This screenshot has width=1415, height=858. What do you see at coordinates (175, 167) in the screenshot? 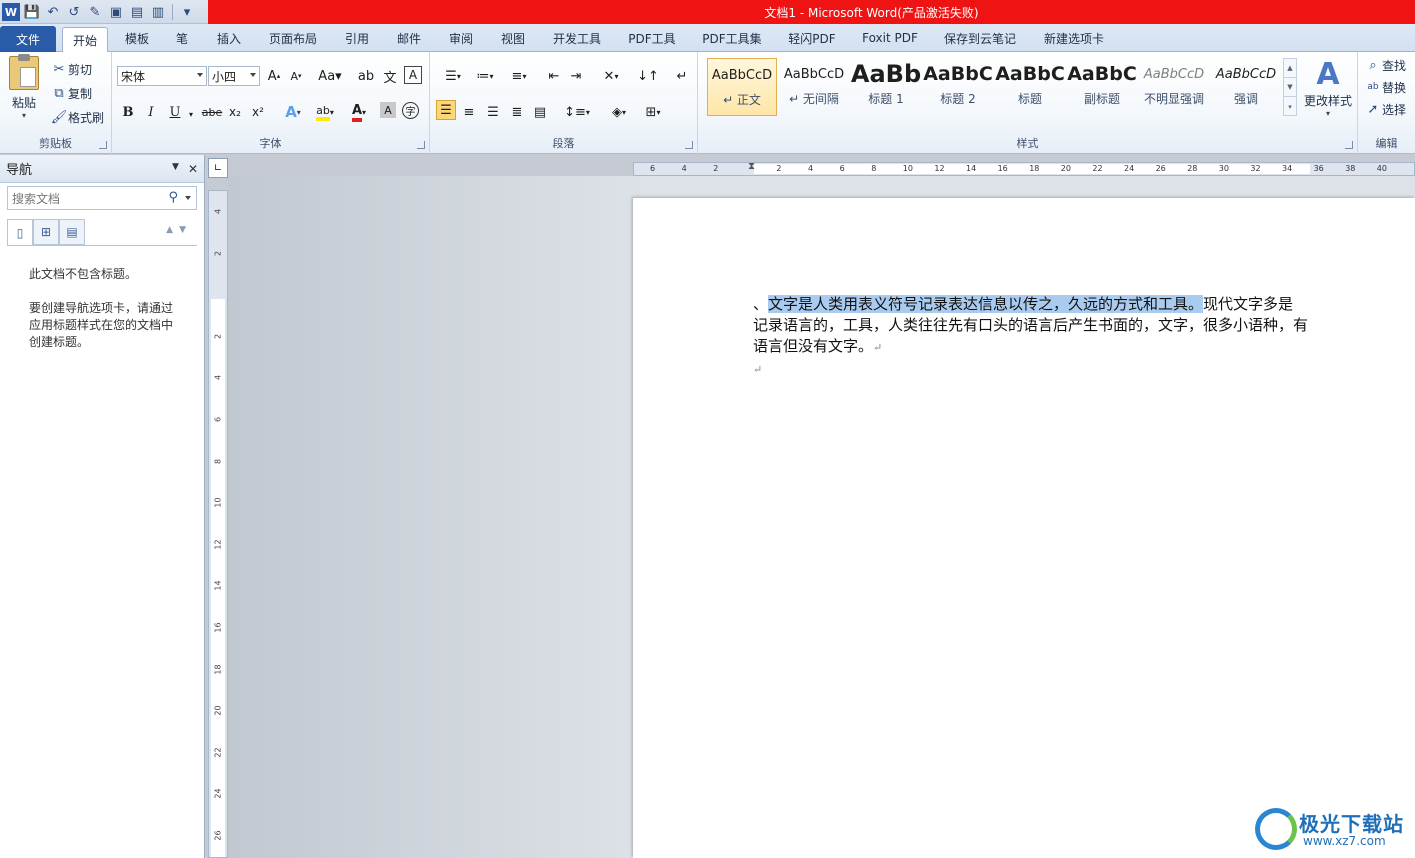
I see `nav-options-icon: ▼` at bounding box center [175, 167].